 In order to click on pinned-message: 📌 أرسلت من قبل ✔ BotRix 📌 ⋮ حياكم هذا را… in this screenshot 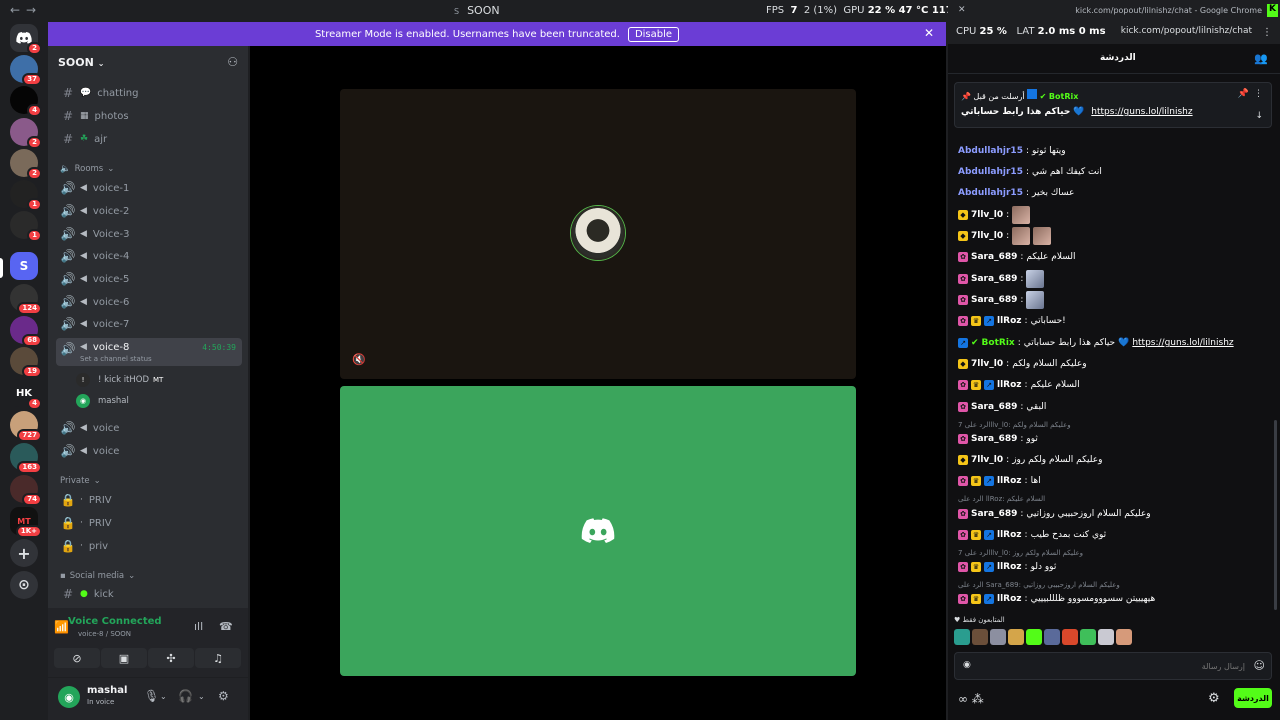, I will do `click(1113, 105)`.